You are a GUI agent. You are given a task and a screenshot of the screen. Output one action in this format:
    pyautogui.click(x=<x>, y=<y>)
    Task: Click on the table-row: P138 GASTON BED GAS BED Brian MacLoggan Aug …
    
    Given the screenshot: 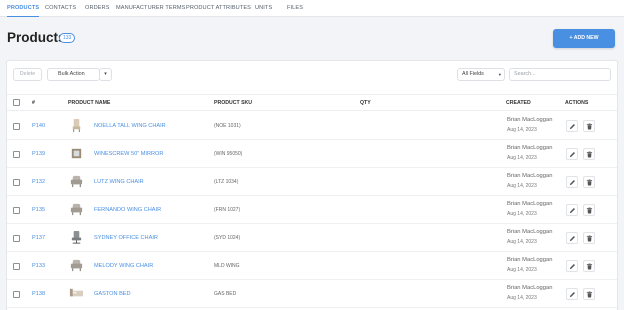 What is the action you would take?
    pyautogui.click(x=312, y=294)
    